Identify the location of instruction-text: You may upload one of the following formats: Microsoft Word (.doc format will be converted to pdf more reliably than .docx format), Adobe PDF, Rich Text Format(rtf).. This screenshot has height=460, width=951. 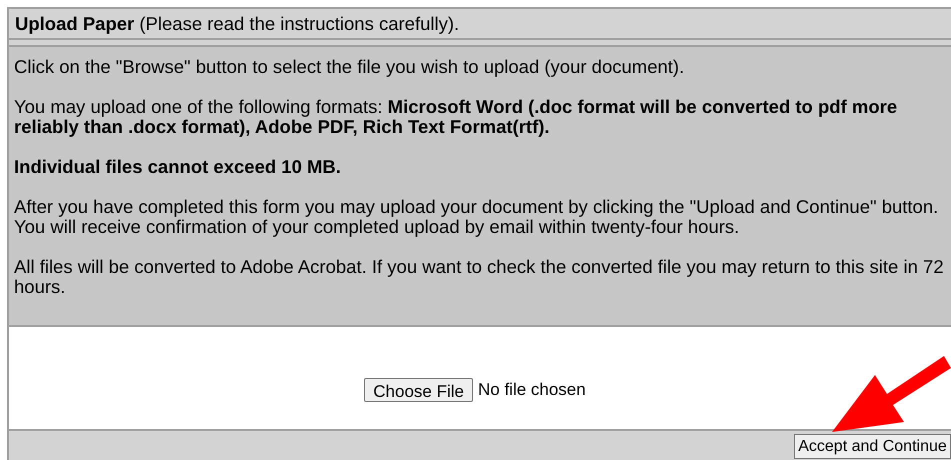
(456, 117).